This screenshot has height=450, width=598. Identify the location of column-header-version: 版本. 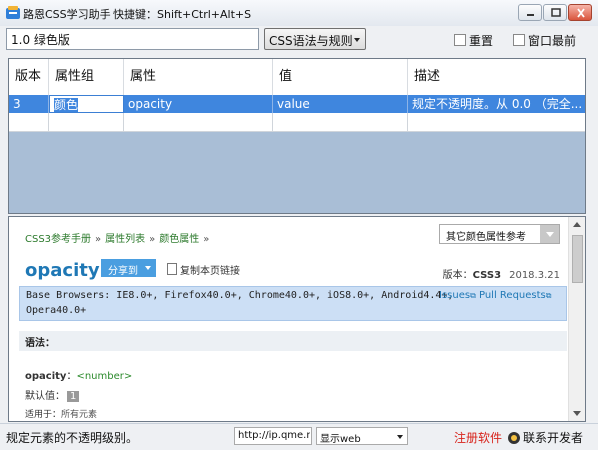
(29, 77).